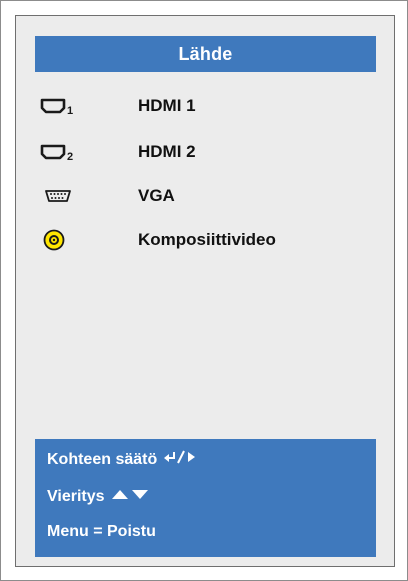 The width and height of the screenshot is (408, 581). I want to click on help-adjust-row: Kohteen säätö, so click(123, 459).